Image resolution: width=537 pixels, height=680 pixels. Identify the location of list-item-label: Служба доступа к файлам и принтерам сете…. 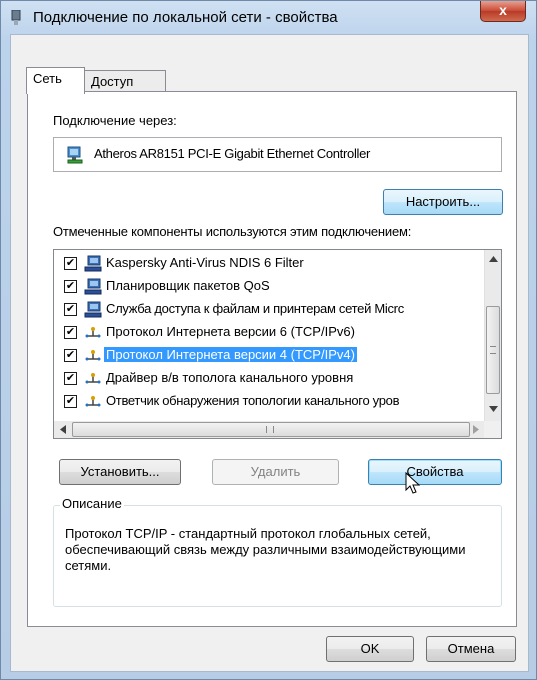
(255, 308).